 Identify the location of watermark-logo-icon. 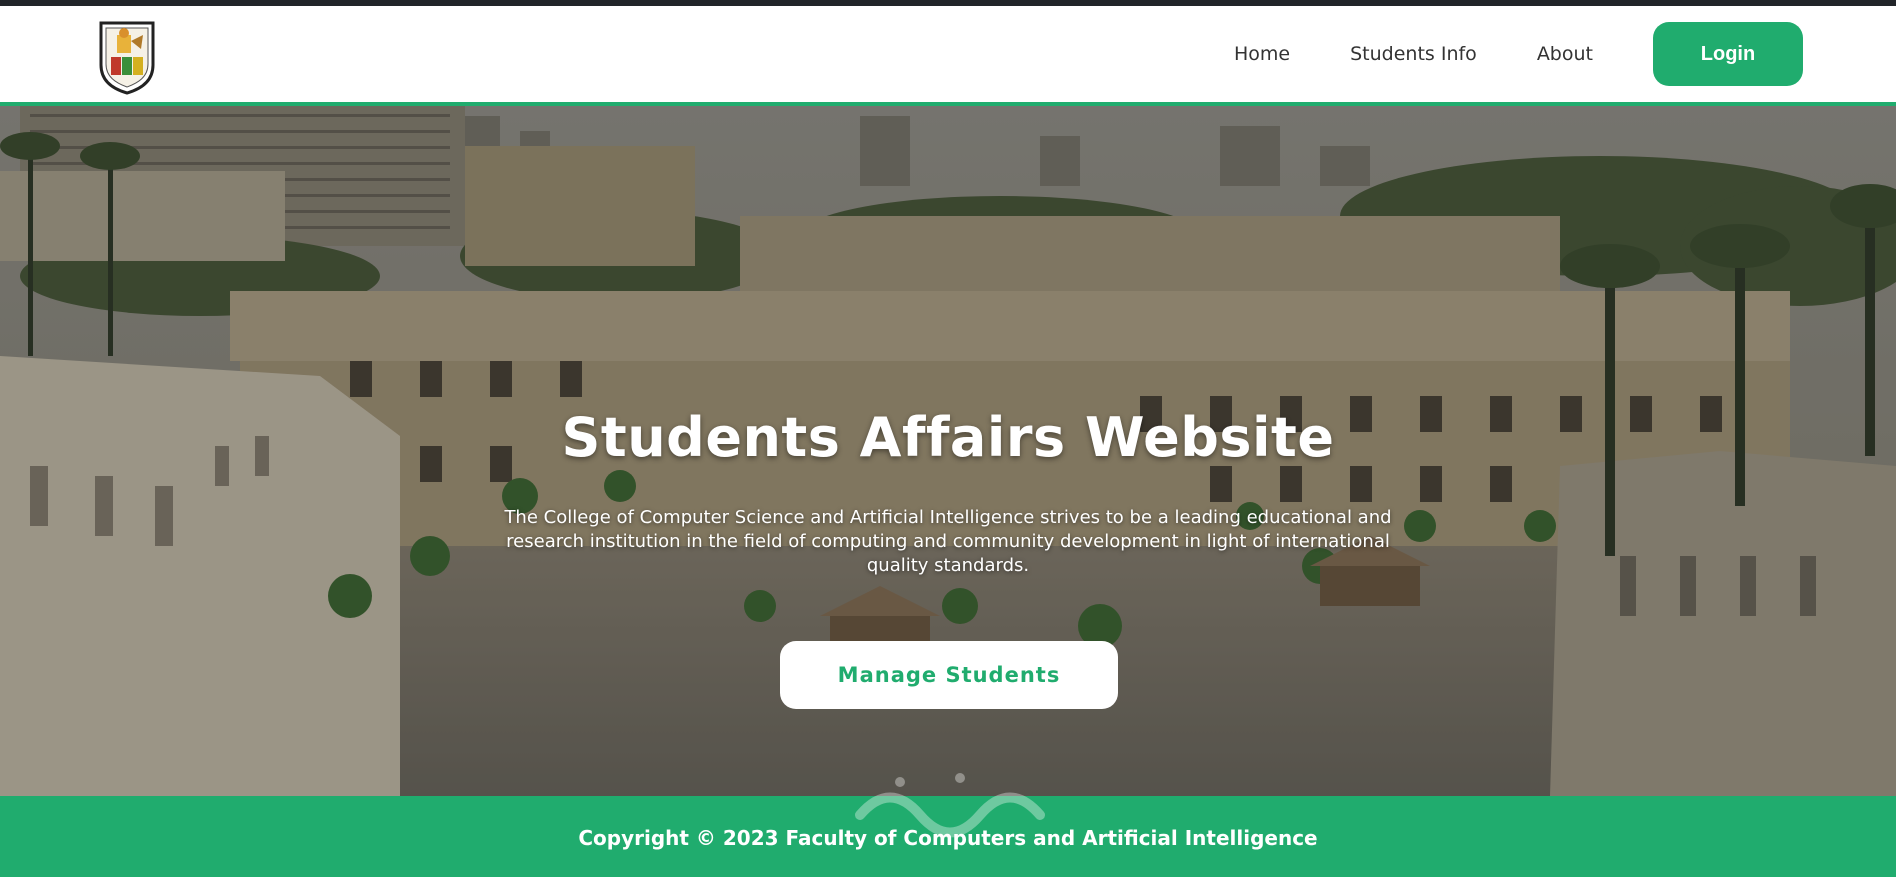
(950, 805).